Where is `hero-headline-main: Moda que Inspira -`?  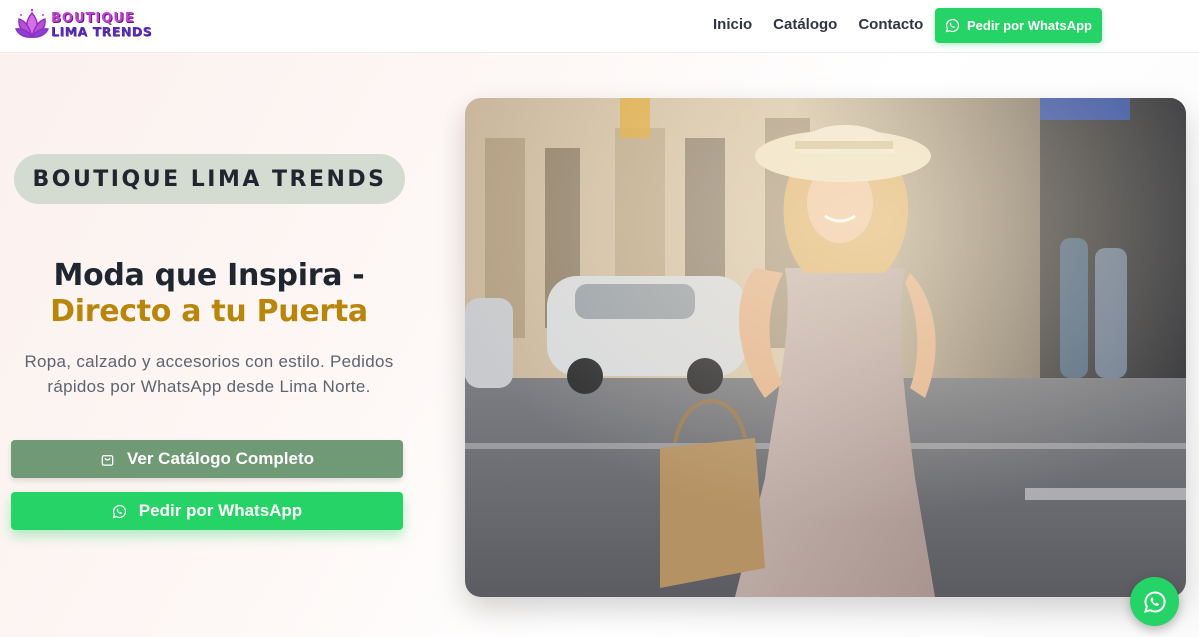
hero-headline-main: Moda que Inspira - is located at coordinates (209, 275).